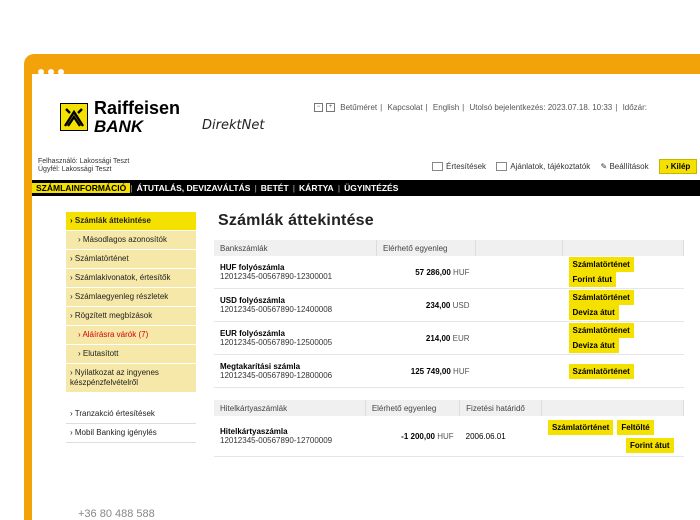  What do you see at coordinates (119, 126) in the screenshot?
I see `logo-subtitle: BANK` at bounding box center [119, 126].